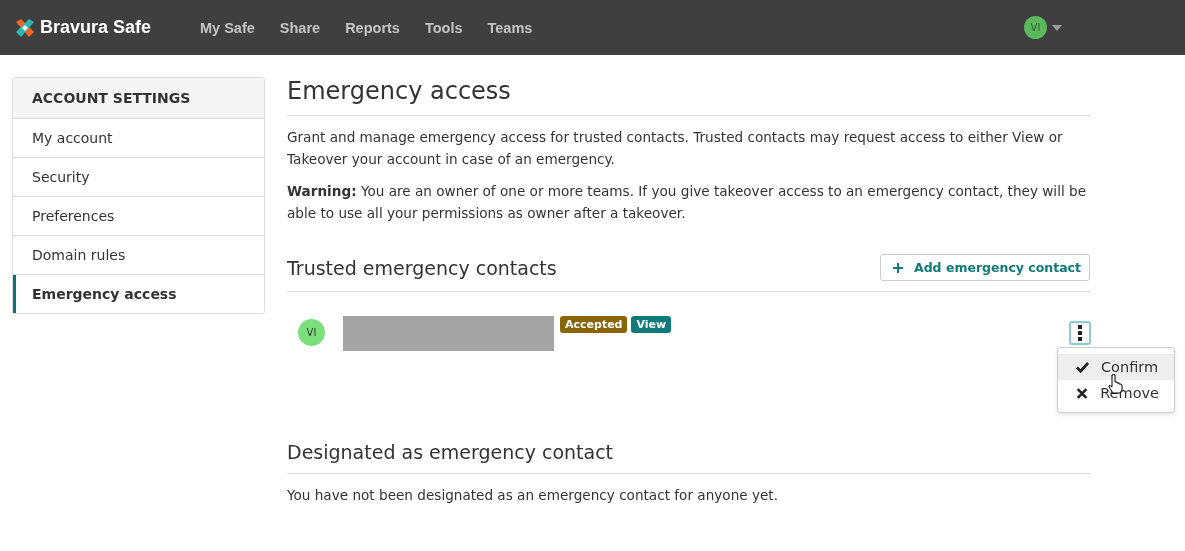 Image resolution: width=1185 pixels, height=551 pixels. Describe the element at coordinates (138, 216) in the screenshot. I see `sidebar-item: Preferences` at that location.